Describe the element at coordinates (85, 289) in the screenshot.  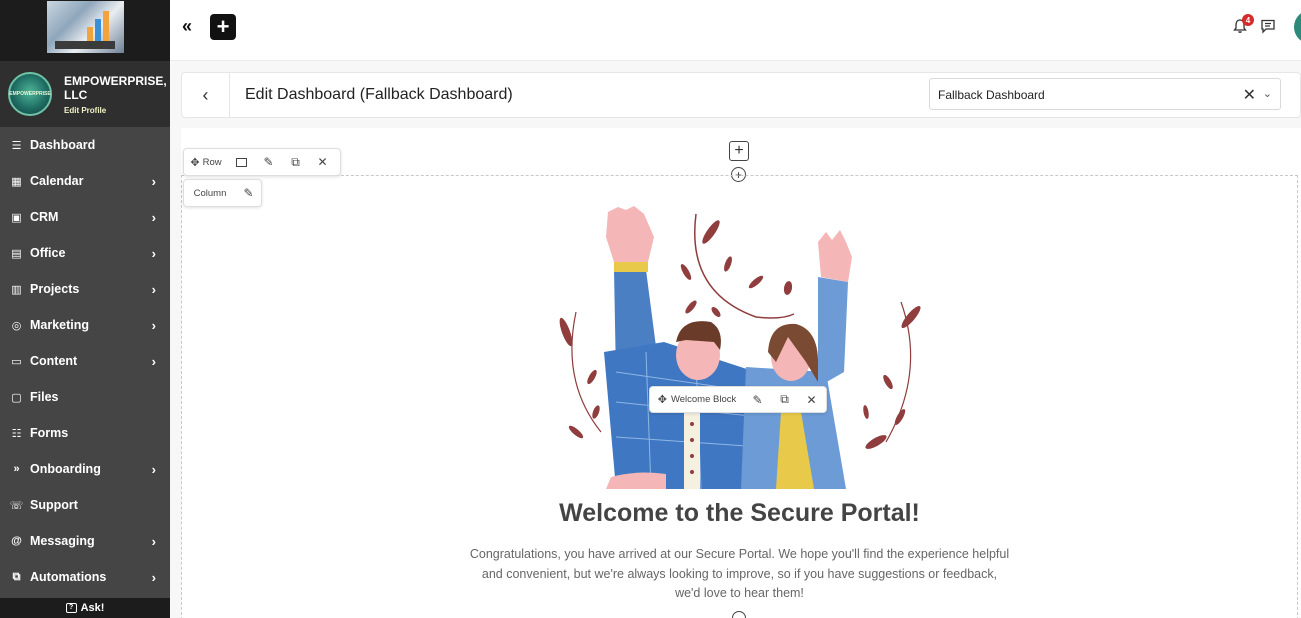
I see `sidebar-item-projects: ▥ Projects ›` at that location.